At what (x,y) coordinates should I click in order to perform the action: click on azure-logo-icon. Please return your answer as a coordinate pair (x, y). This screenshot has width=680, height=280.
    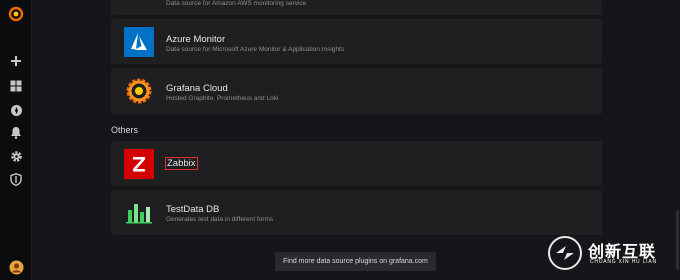
    Looking at the image, I should click on (139, 42).